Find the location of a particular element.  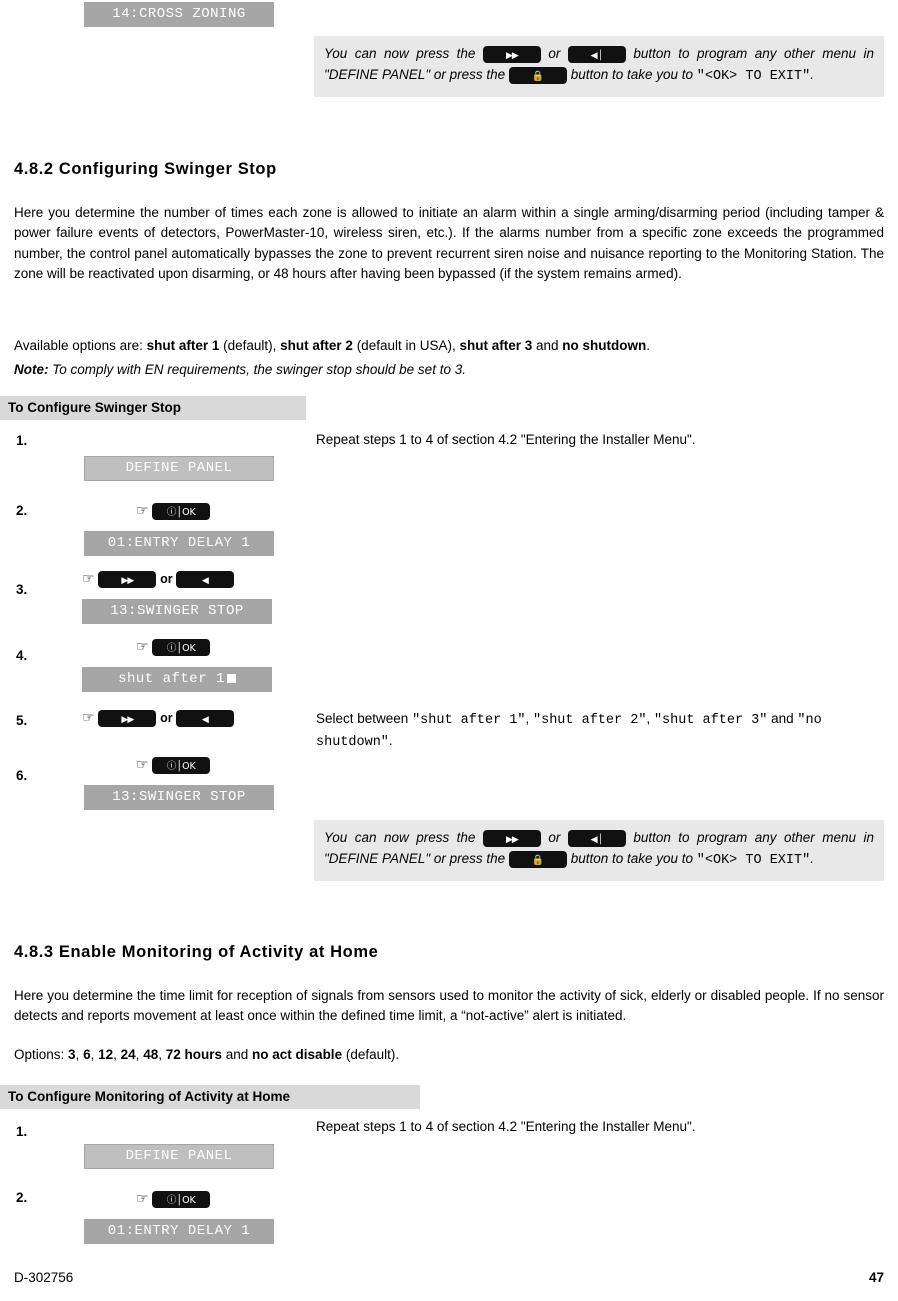

select-sep-3: and is located at coordinates (782, 718).